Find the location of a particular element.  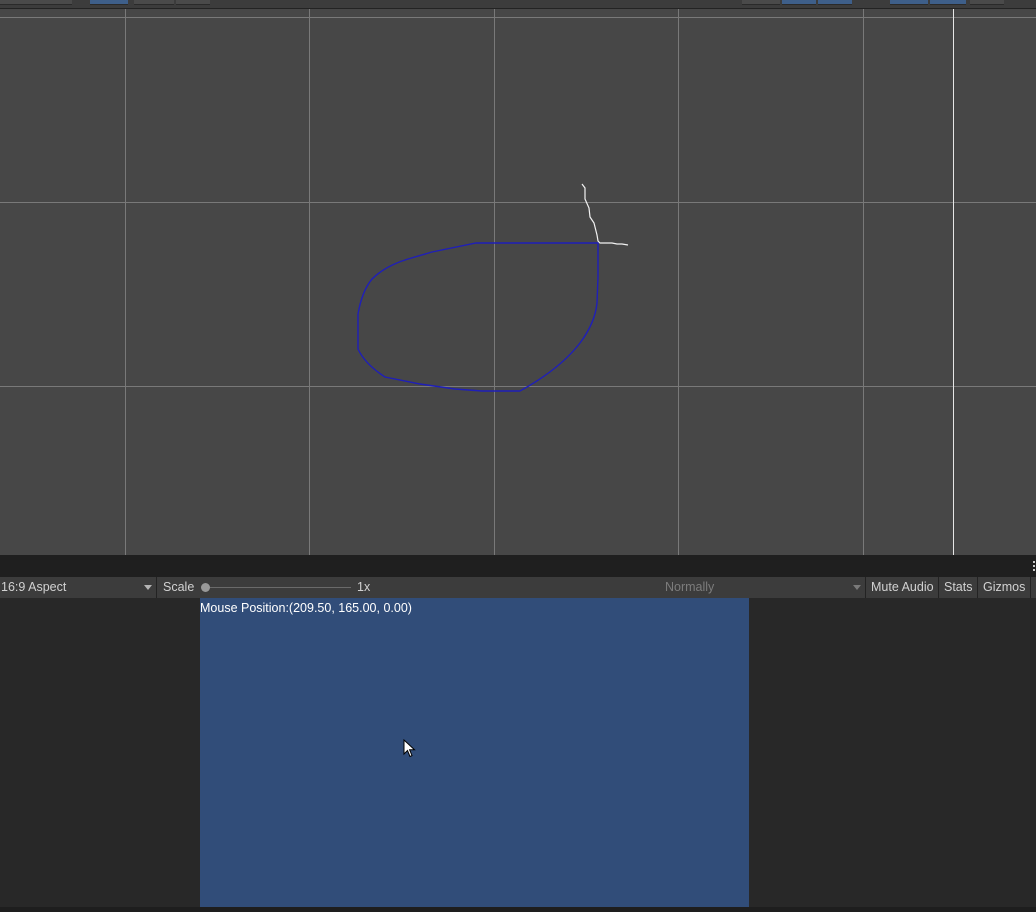

gizmos-button: Gizmos is located at coordinates (1004, 587).